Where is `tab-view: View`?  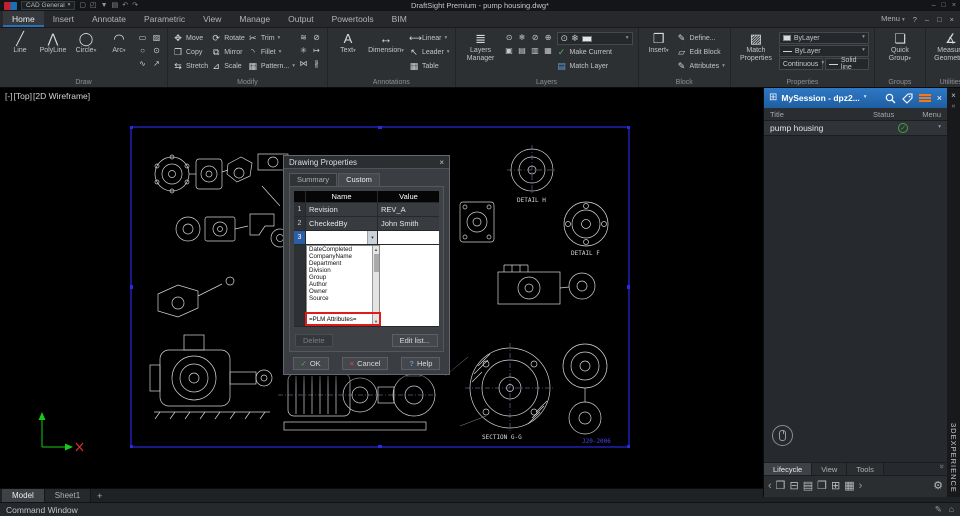
tab-view: View is located at coordinates (830, 469).